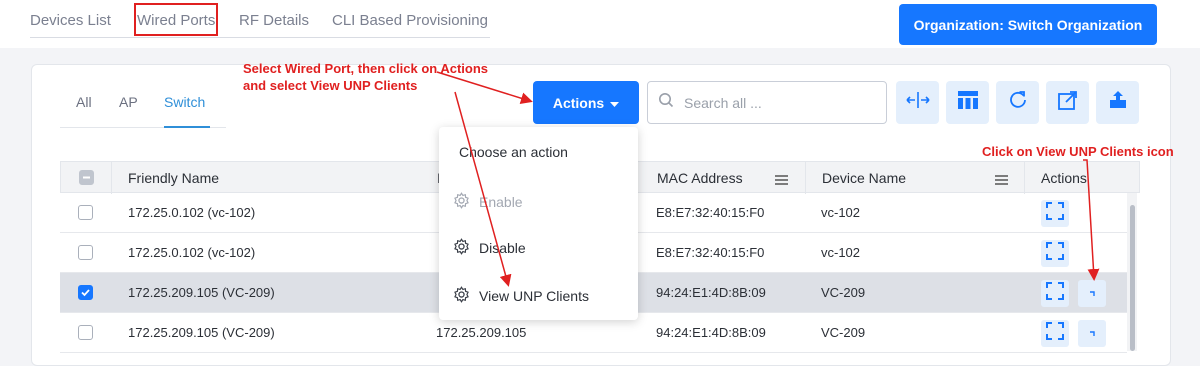 The image size is (1200, 366). What do you see at coordinates (615, 103) in the screenshot?
I see `caret-down-icon` at bounding box center [615, 103].